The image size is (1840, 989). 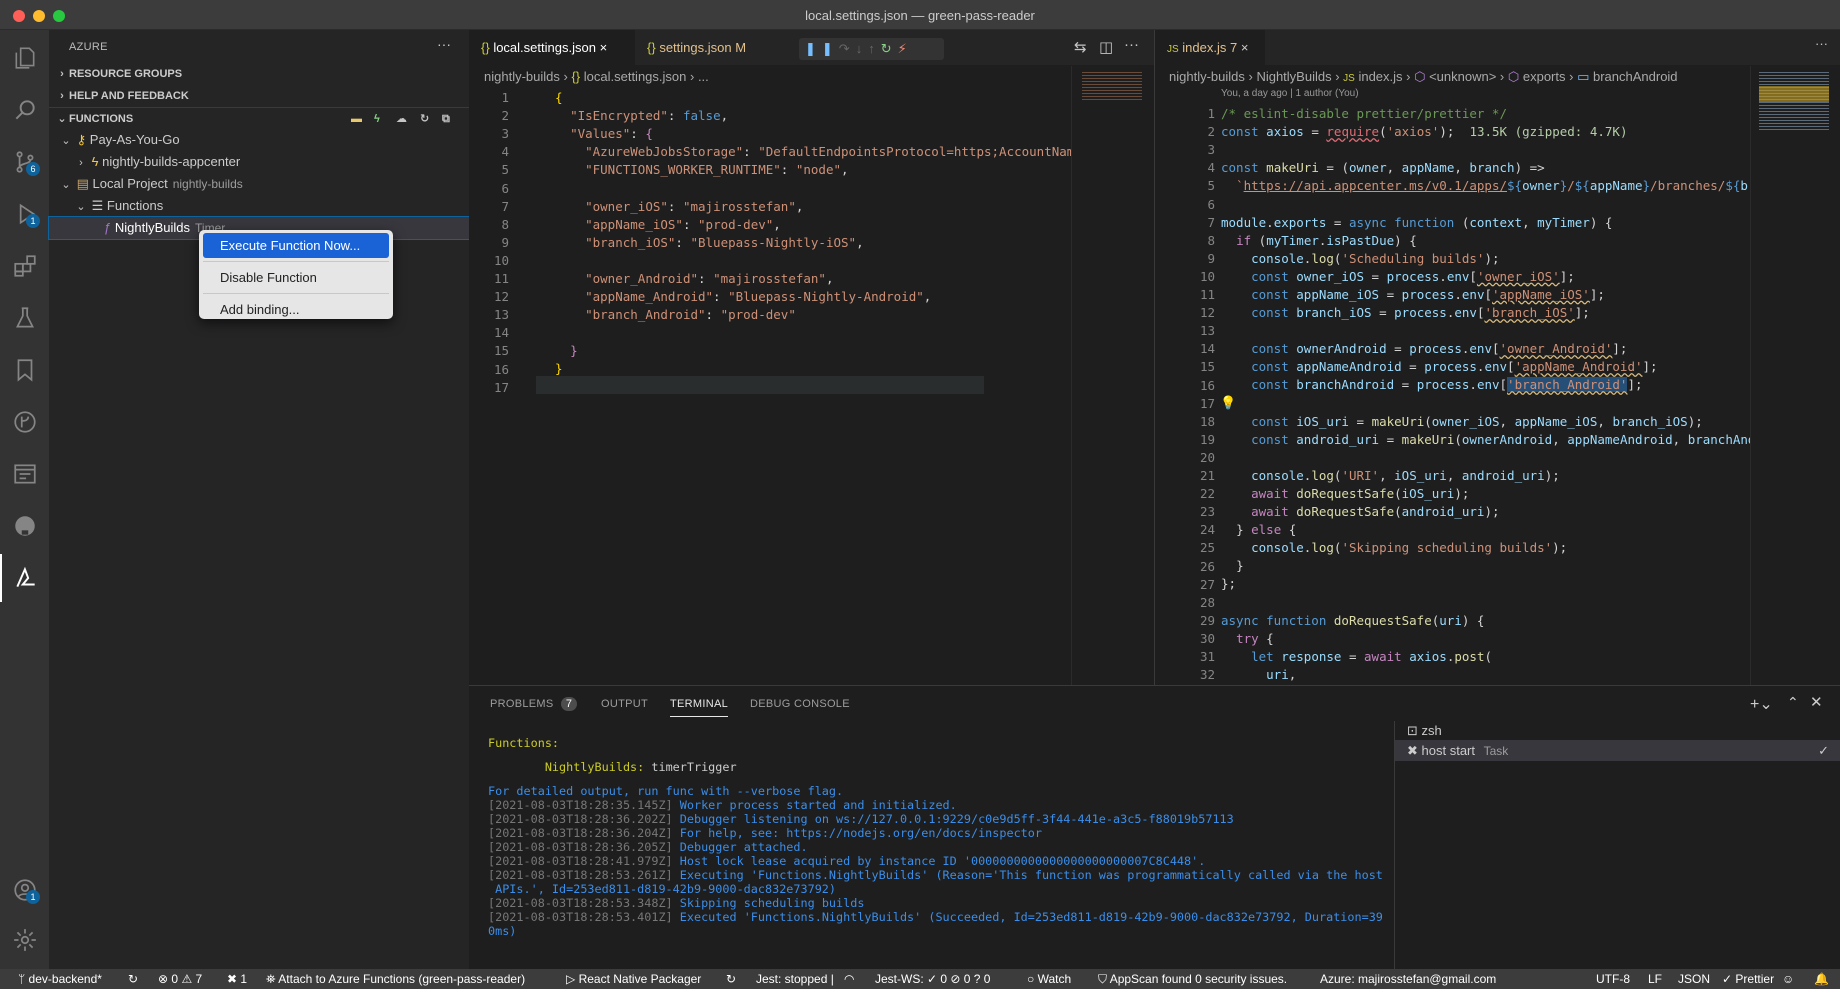 I want to click on language-status: JSON, so click(x=1694, y=979).